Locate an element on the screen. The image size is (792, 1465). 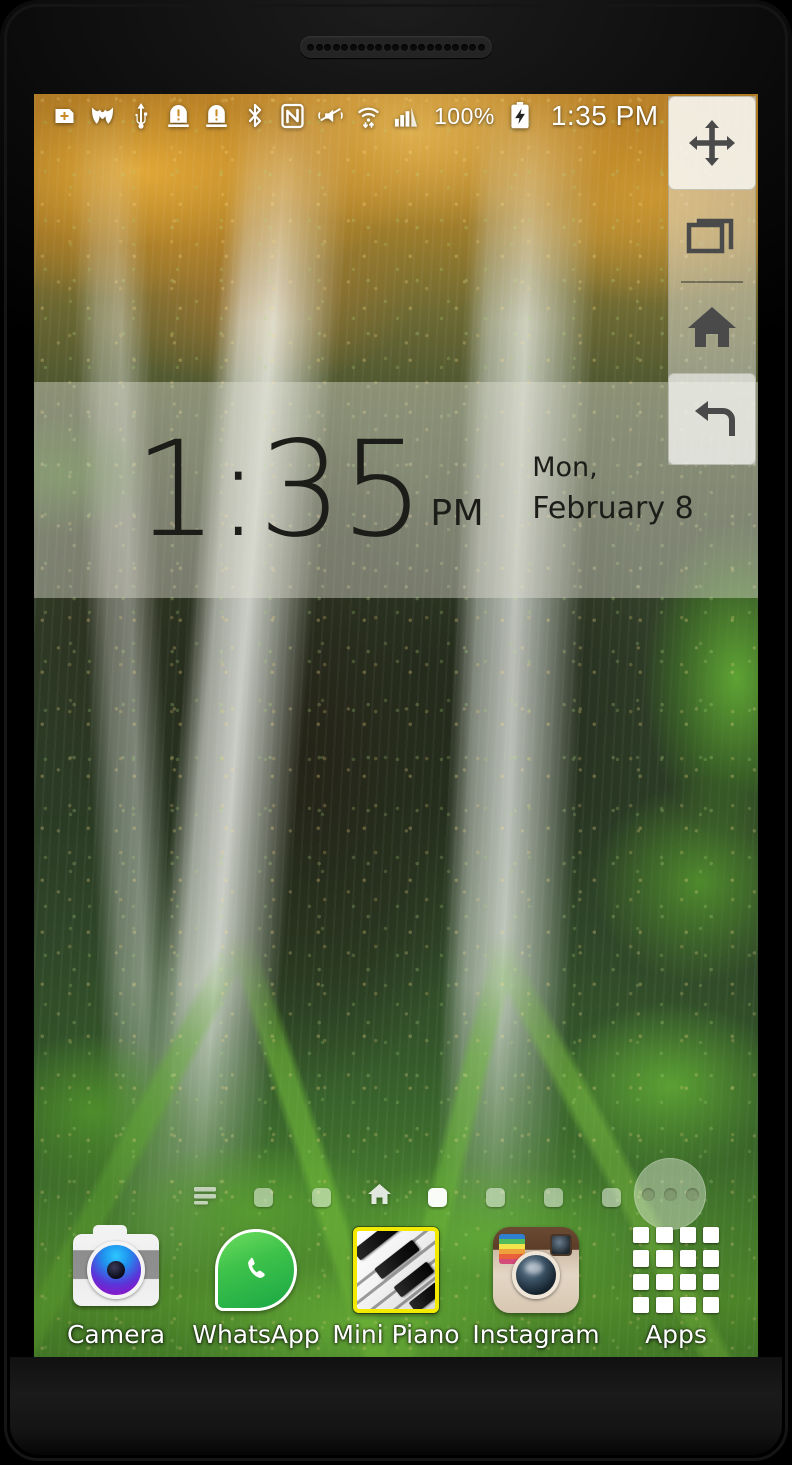
list-menu-icon is located at coordinates (205, 1197).